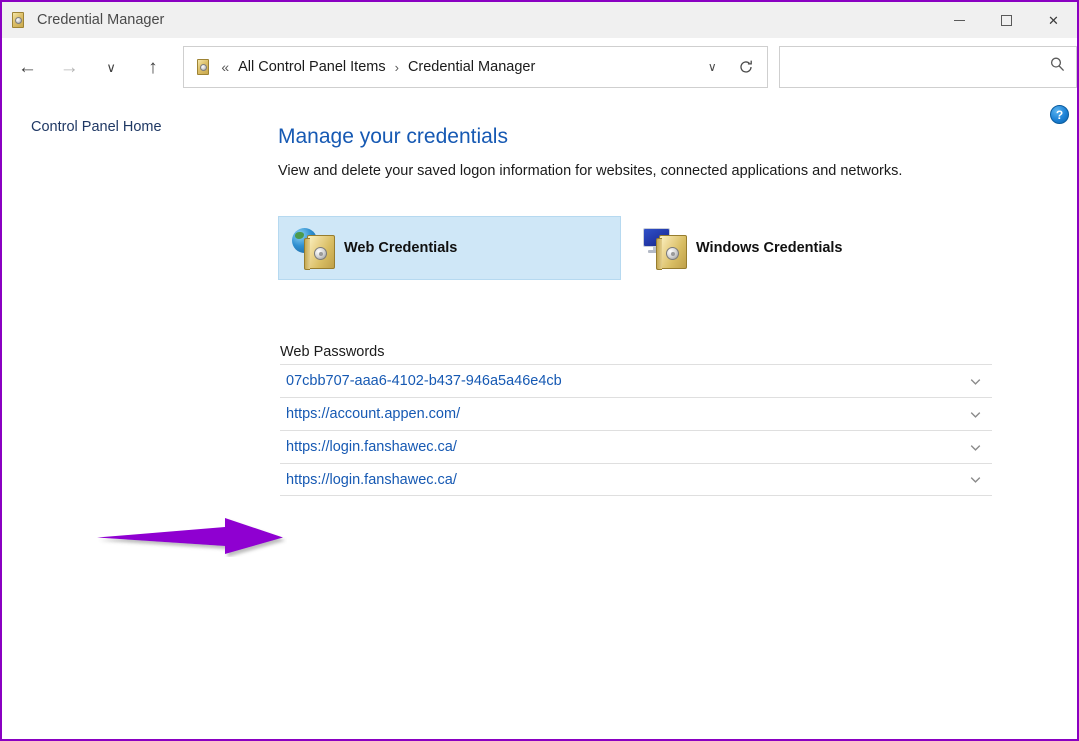 The width and height of the screenshot is (1079, 741). Describe the element at coordinates (636, 380) in the screenshot. I see `credential-row: 07cbb707-aaa6-4102-b437-946a5a46e4cb` at that location.